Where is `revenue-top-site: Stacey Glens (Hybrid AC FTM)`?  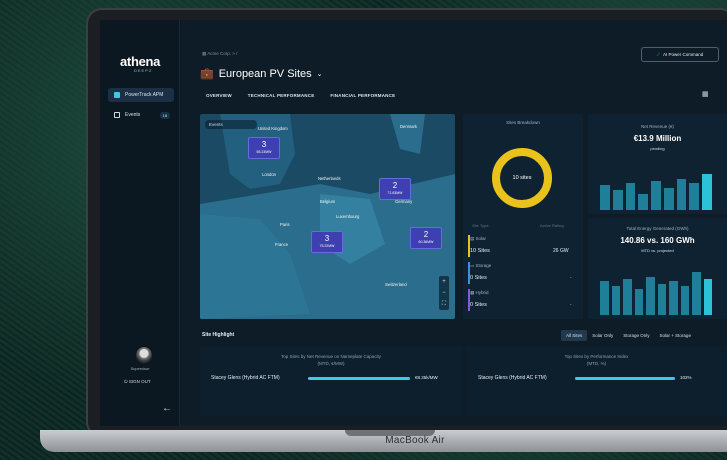 revenue-top-site: Stacey Glens (Hybrid AC FTM) is located at coordinates (245, 378).